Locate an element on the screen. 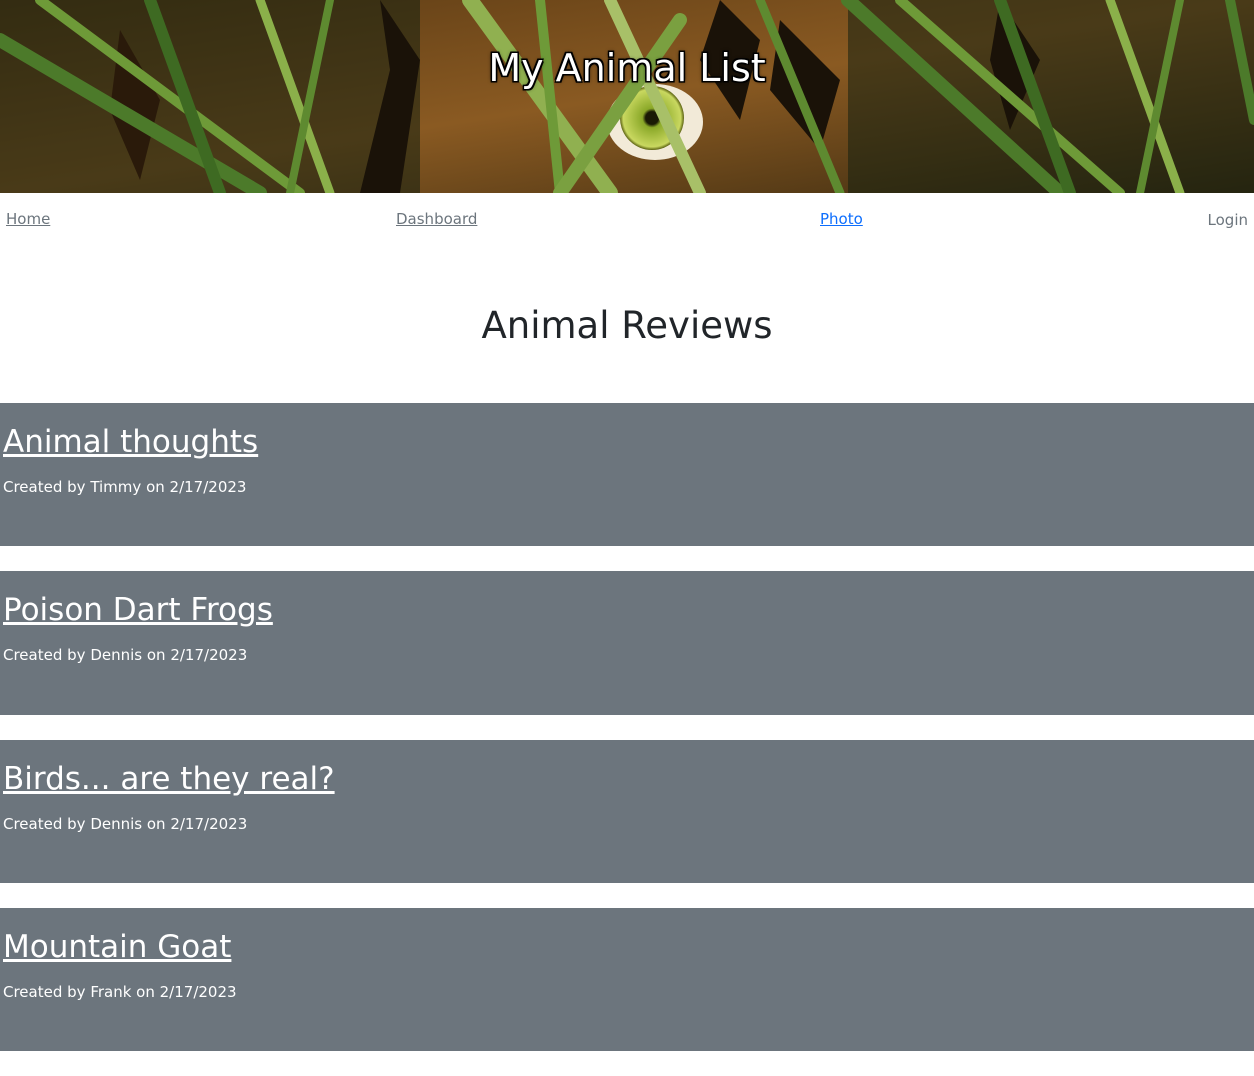 The height and width of the screenshot is (1076, 1254). review-meta: Created by Frank on 2/17/2023 is located at coordinates (120, 992).